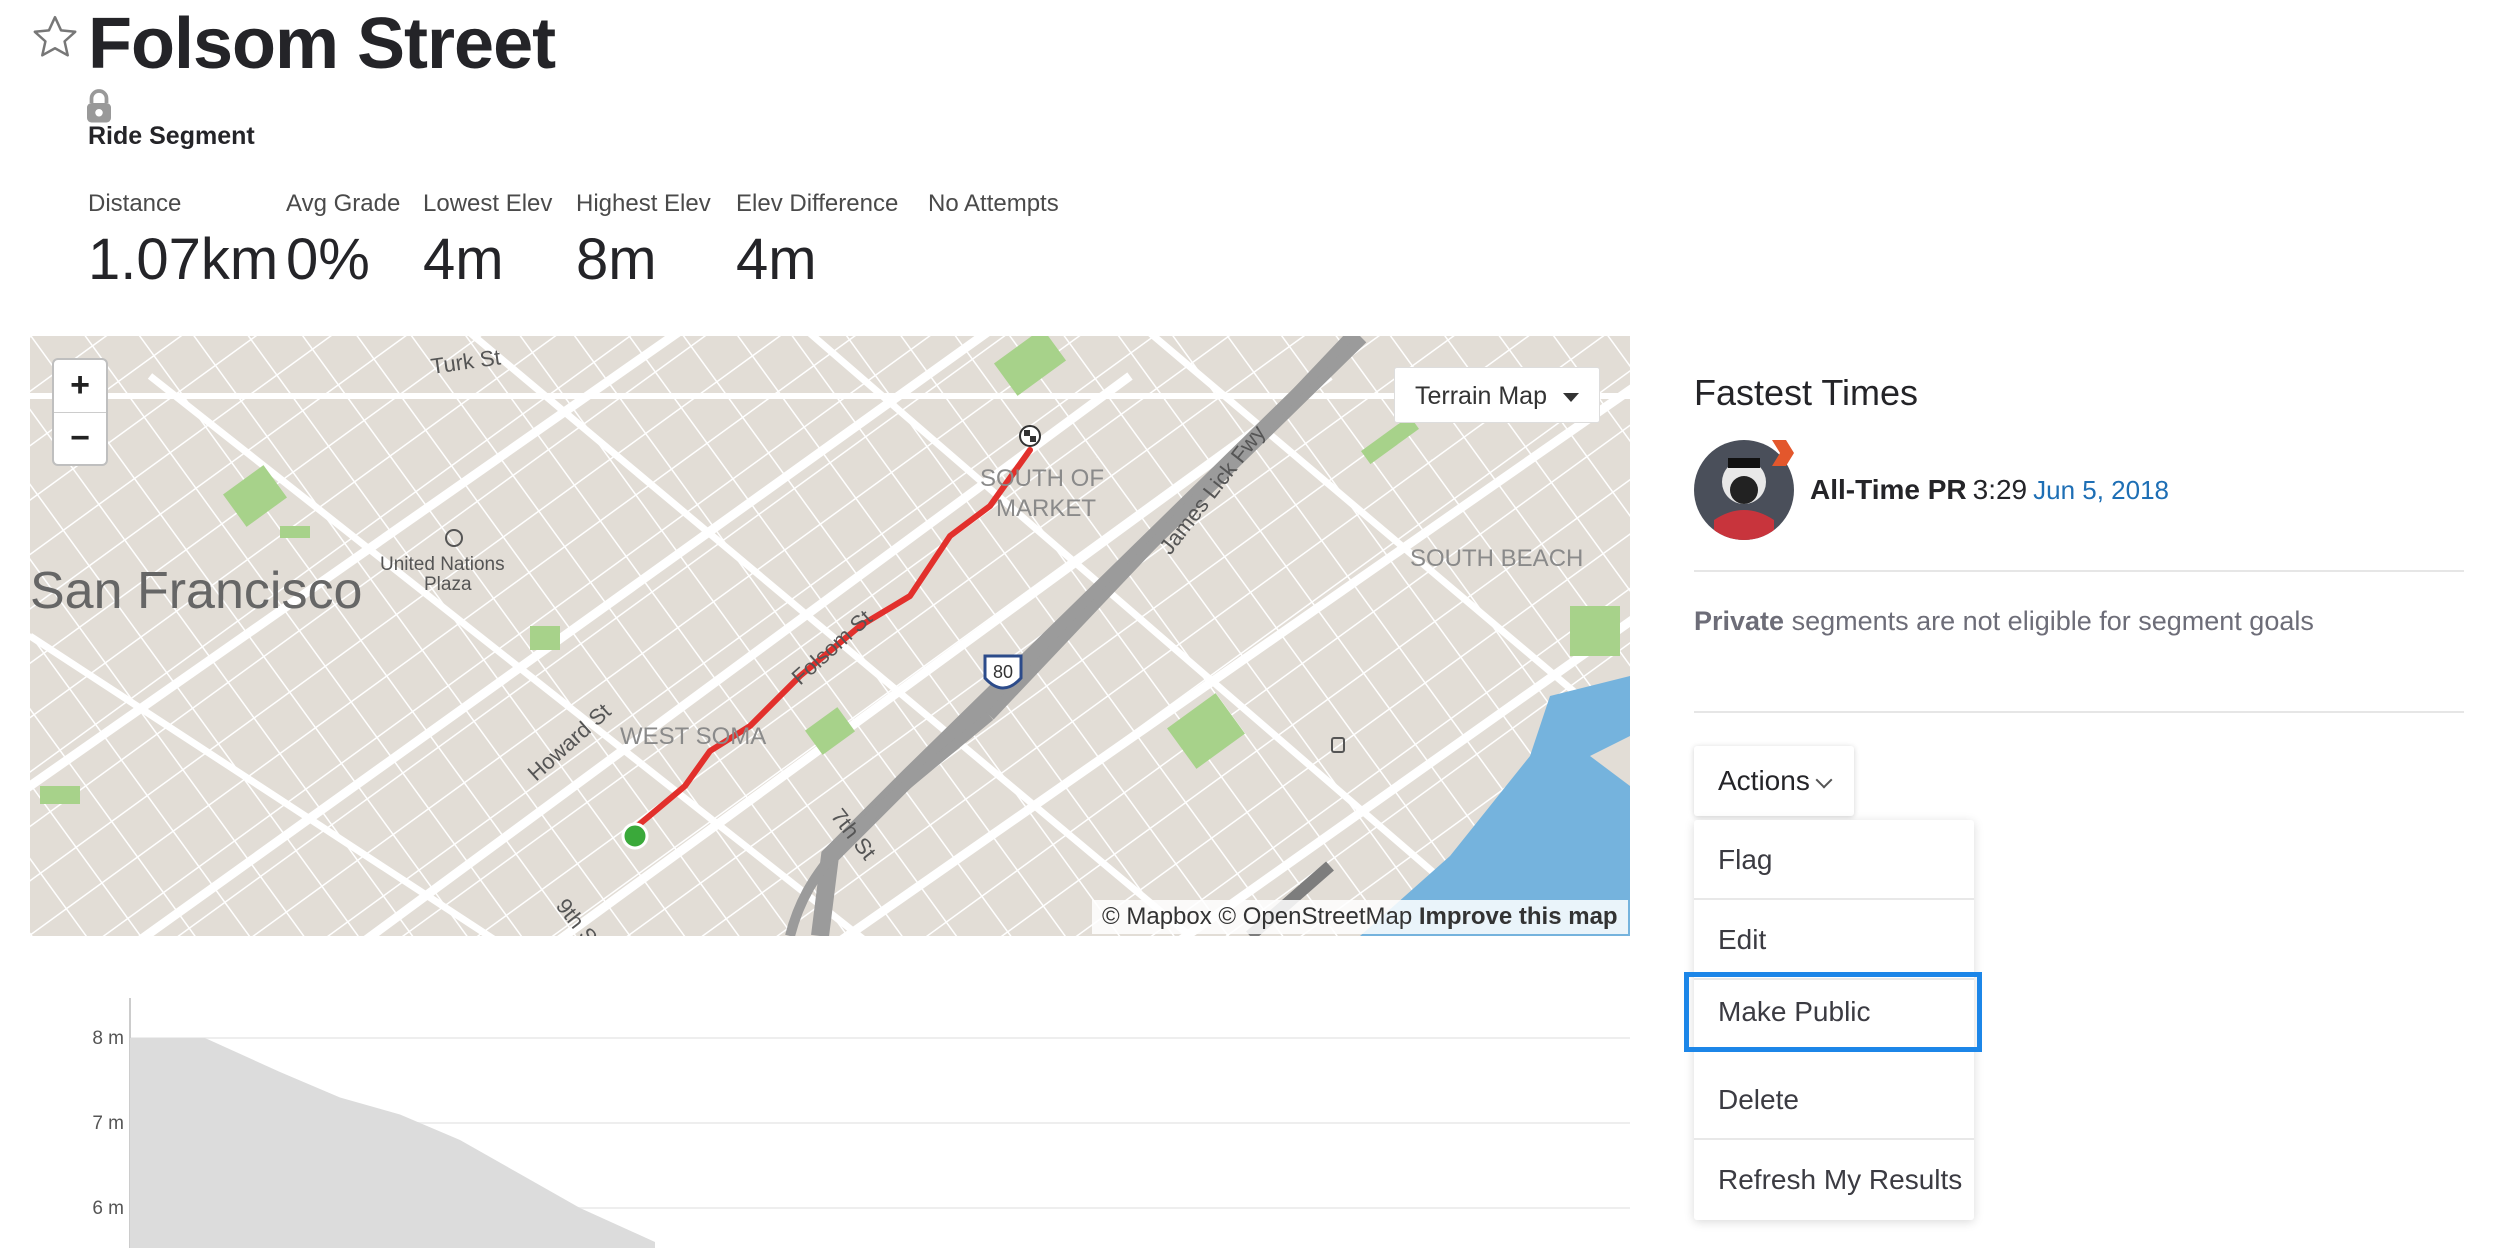 This screenshot has height=1248, width=2496. Describe the element at coordinates (488, 203) in the screenshot. I see `stat-label: Lowest Elev` at that location.